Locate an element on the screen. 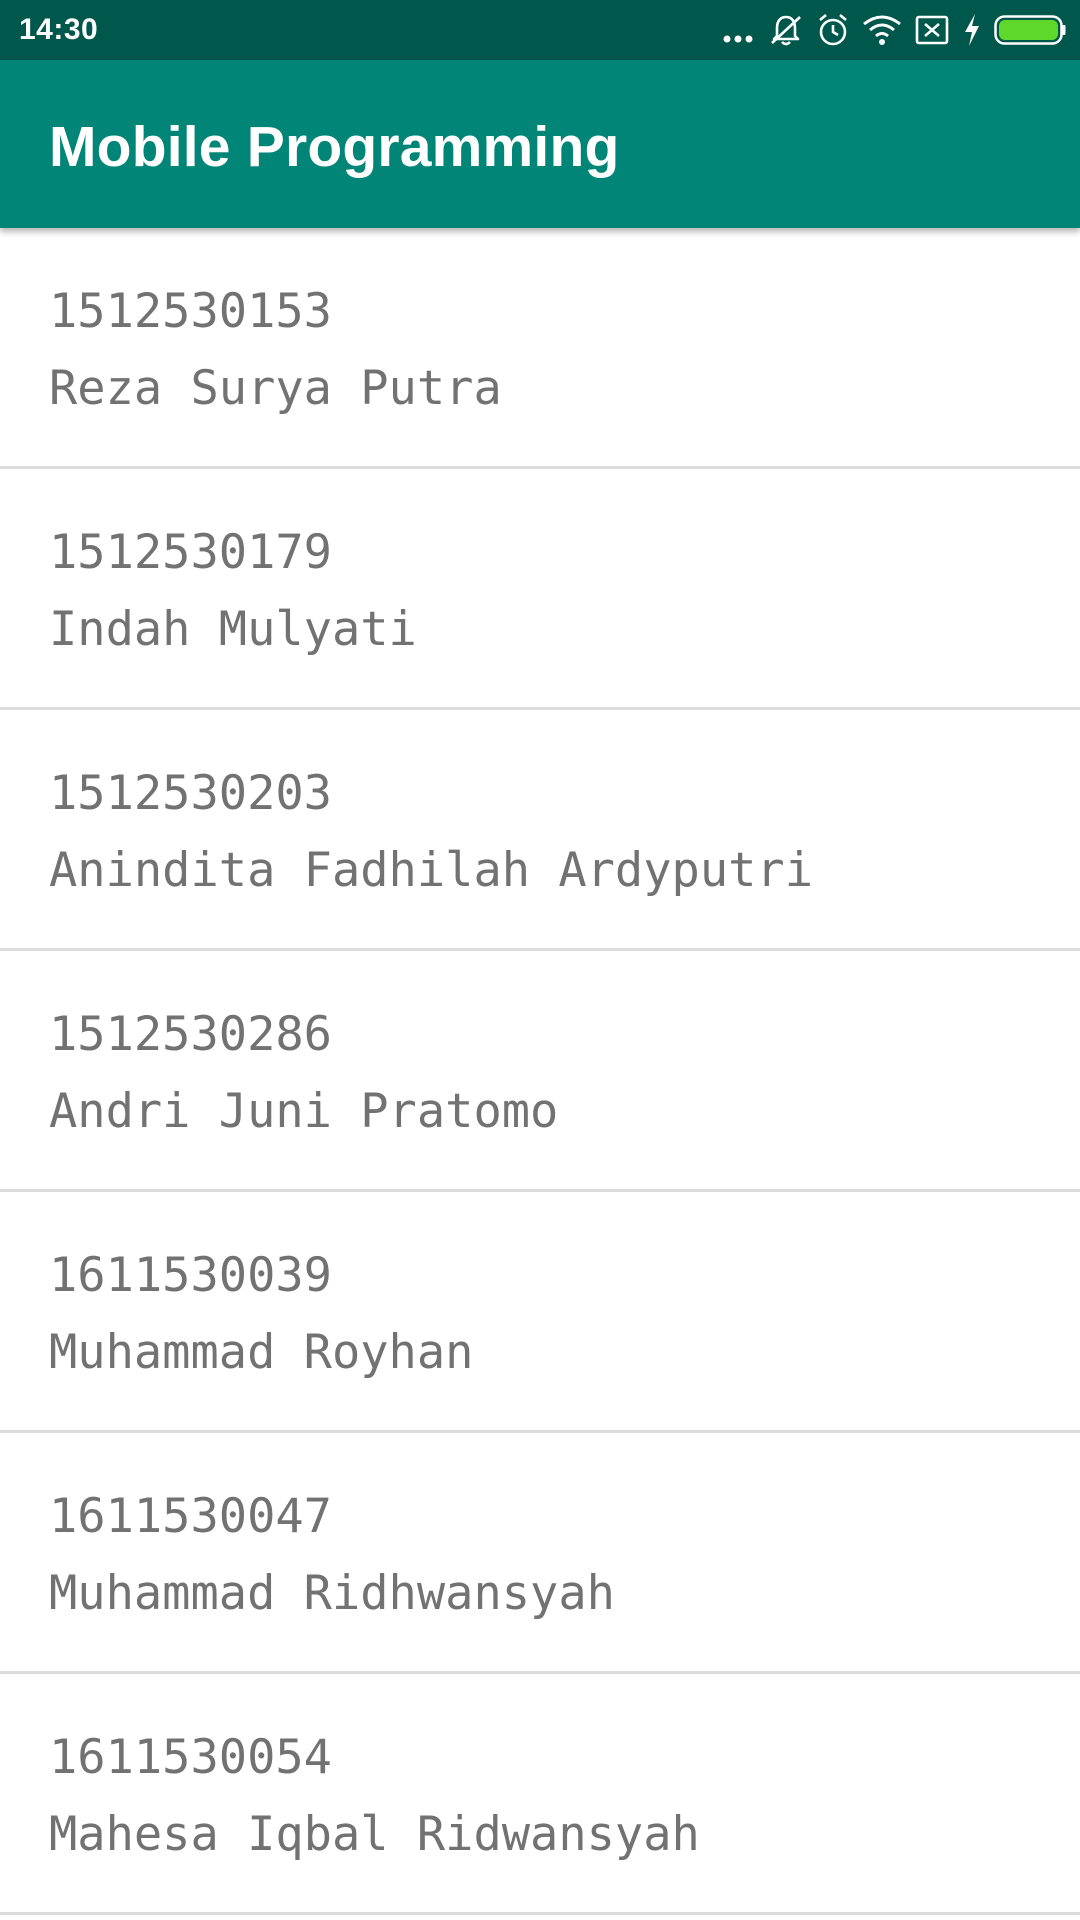  student-nim: 1512530286 is located at coordinates (190, 1034).